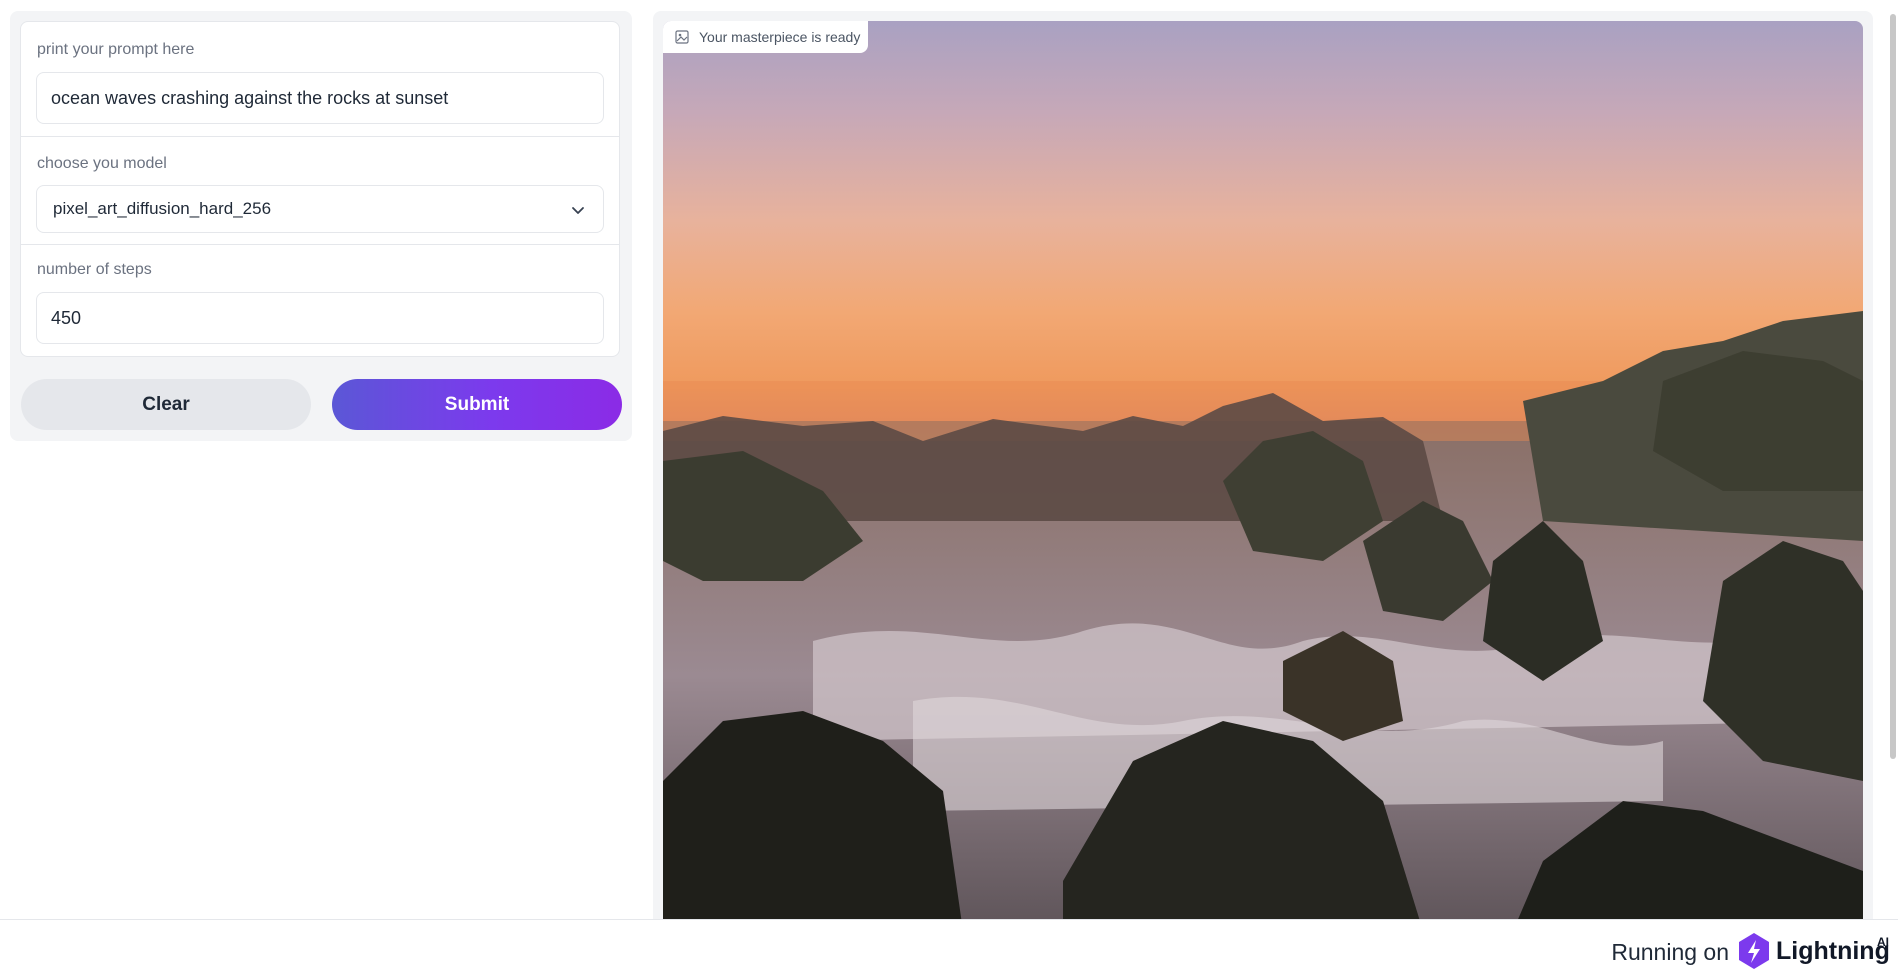  What do you see at coordinates (320, 318) in the screenshot?
I see `steps-input: 450` at bounding box center [320, 318].